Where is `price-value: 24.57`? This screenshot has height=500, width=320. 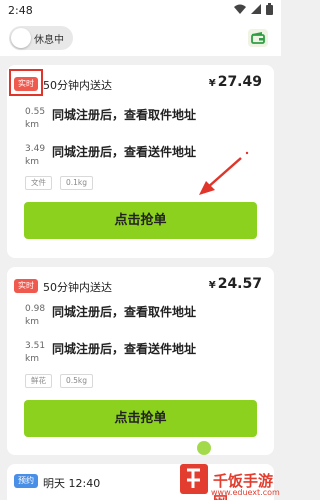
price-value: 24.57 is located at coordinates (239, 284).